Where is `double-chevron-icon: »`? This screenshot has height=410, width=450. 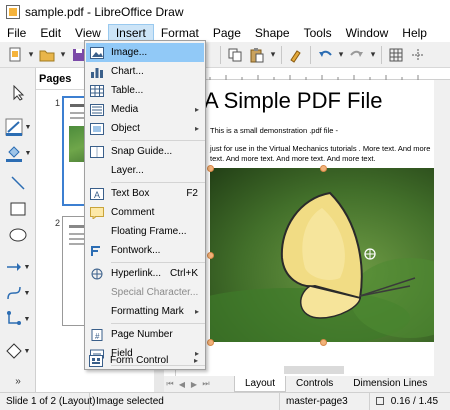
double-chevron-icon: » is located at coordinates (18, 381).